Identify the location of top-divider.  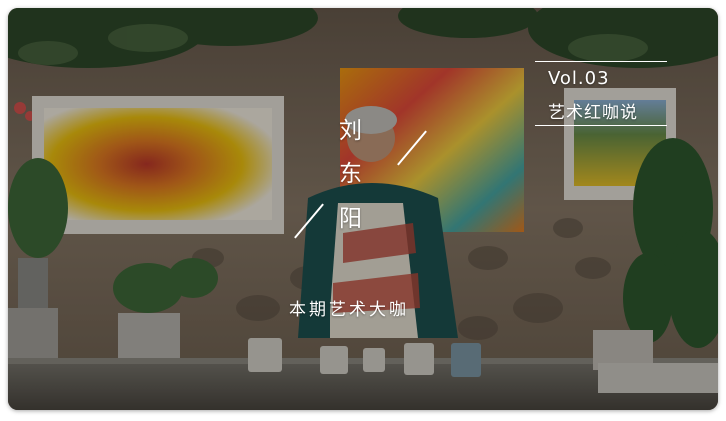
(601, 61).